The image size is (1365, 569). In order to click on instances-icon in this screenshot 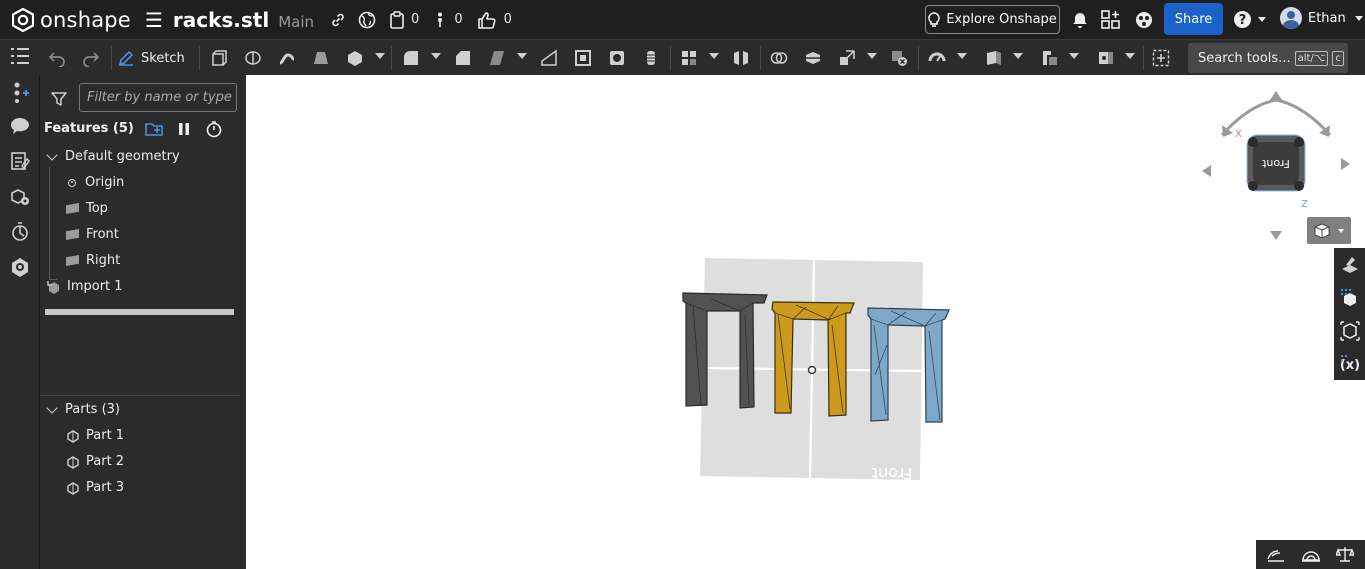, I will do `click(20, 92)`.